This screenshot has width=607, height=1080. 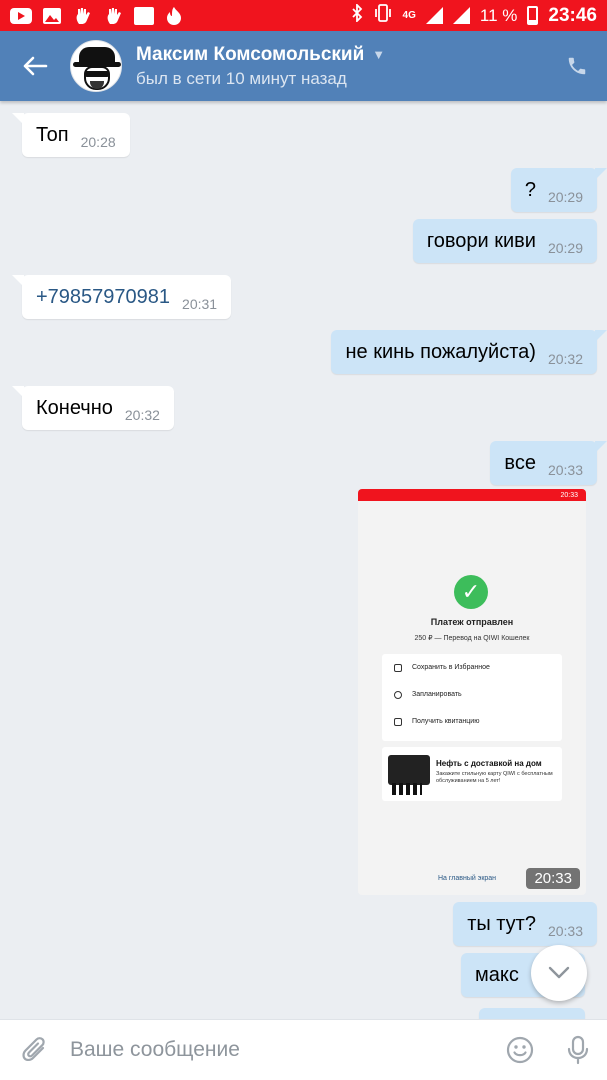 I want to click on attachment-time: 20:33, so click(x=553, y=878).